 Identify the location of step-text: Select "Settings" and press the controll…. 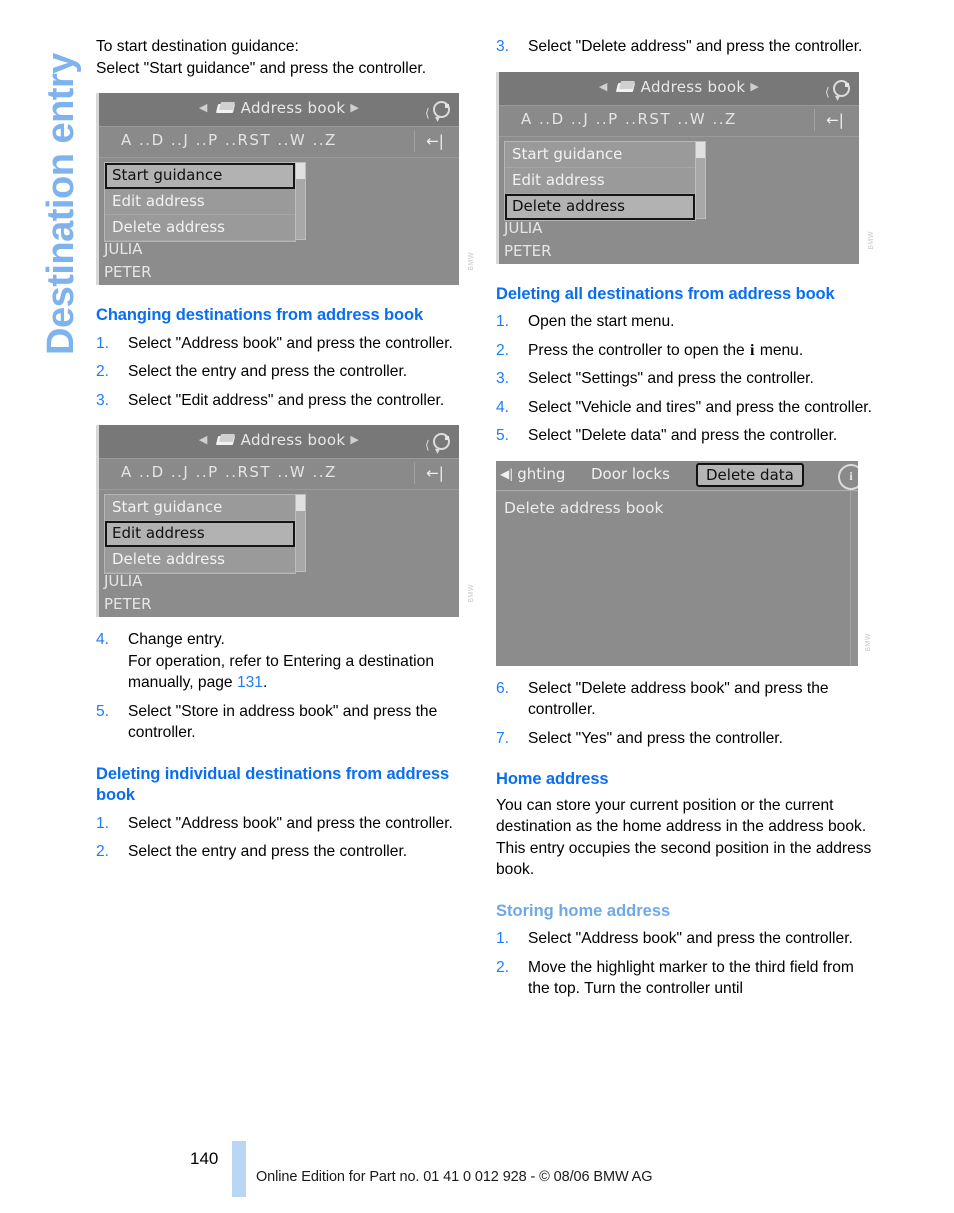
(671, 378).